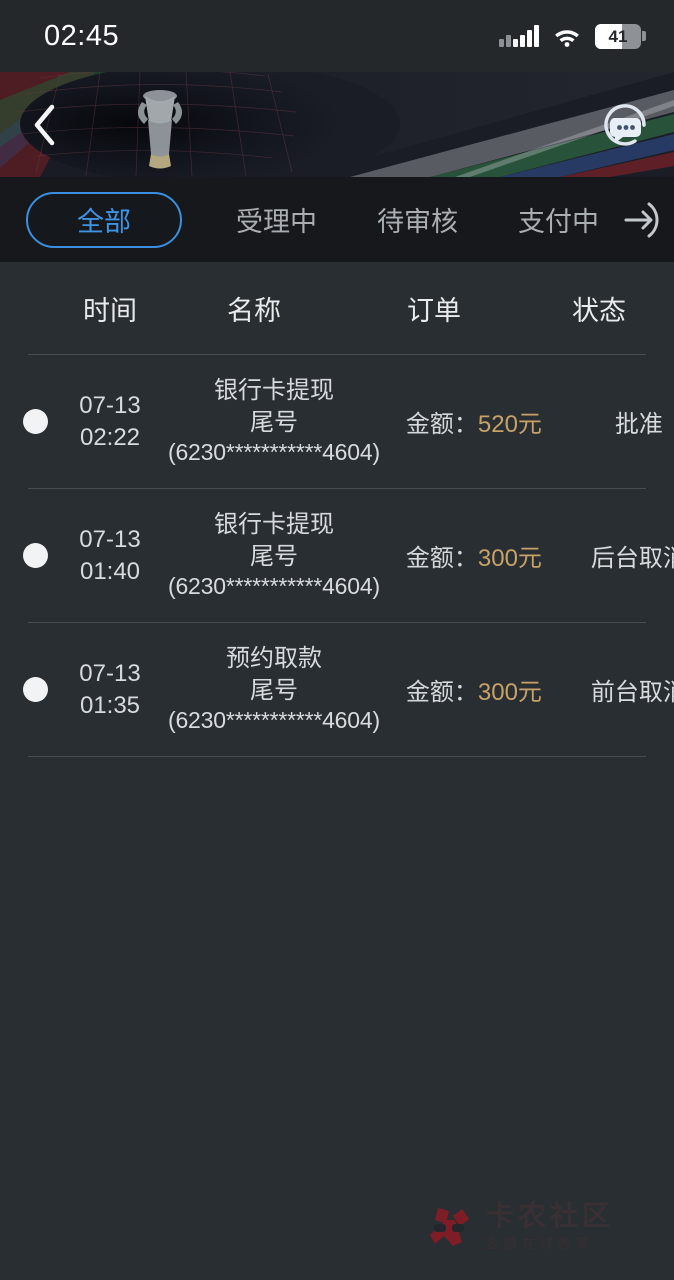 The image size is (674, 1280). I want to click on header-time: 时间, so click(110, 310).